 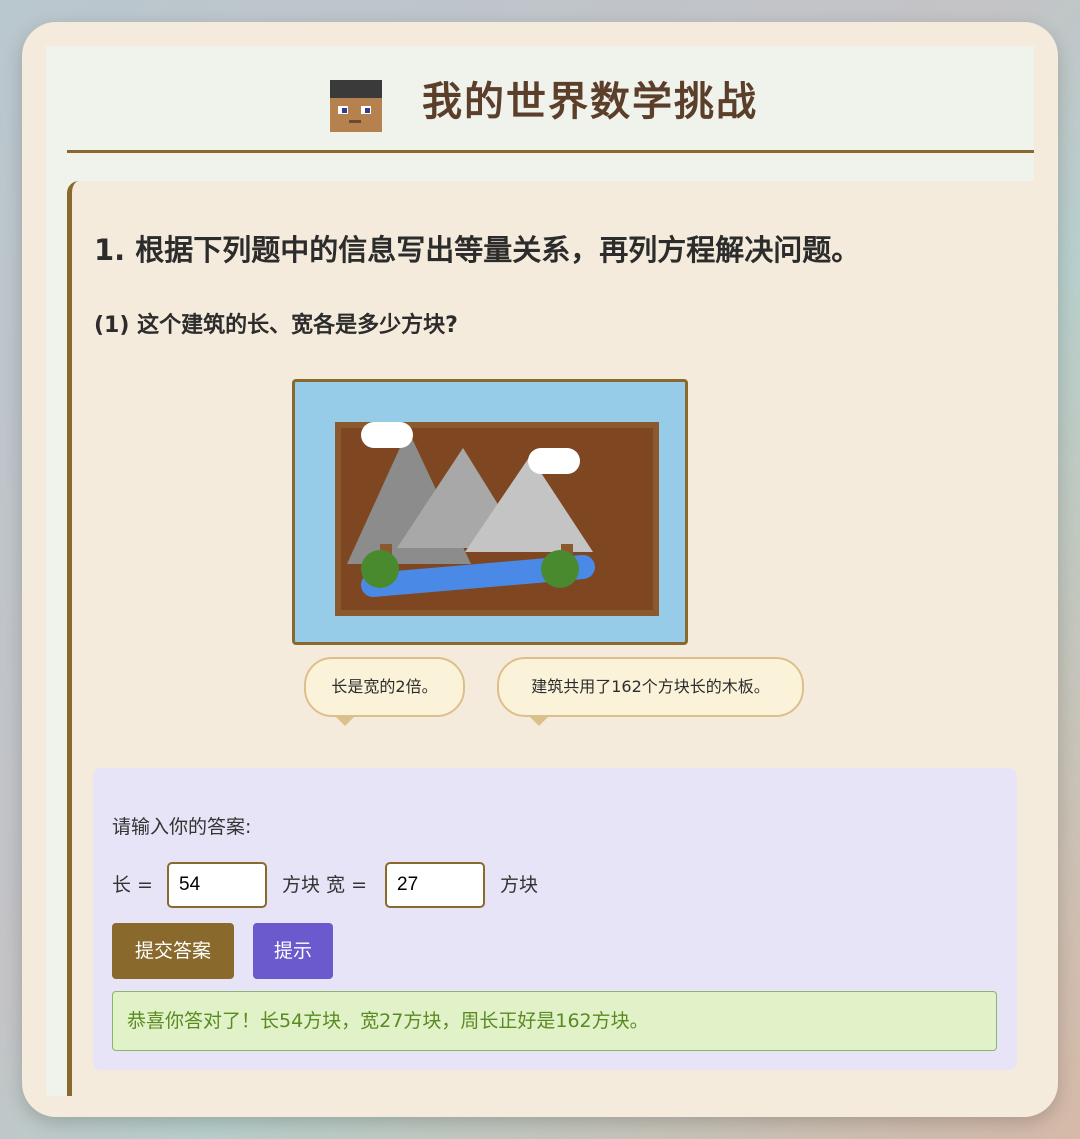 What do you see at coordinates (490, 512) in the screenshot?
I see `building-illustration` at bounding box center [490, 512].